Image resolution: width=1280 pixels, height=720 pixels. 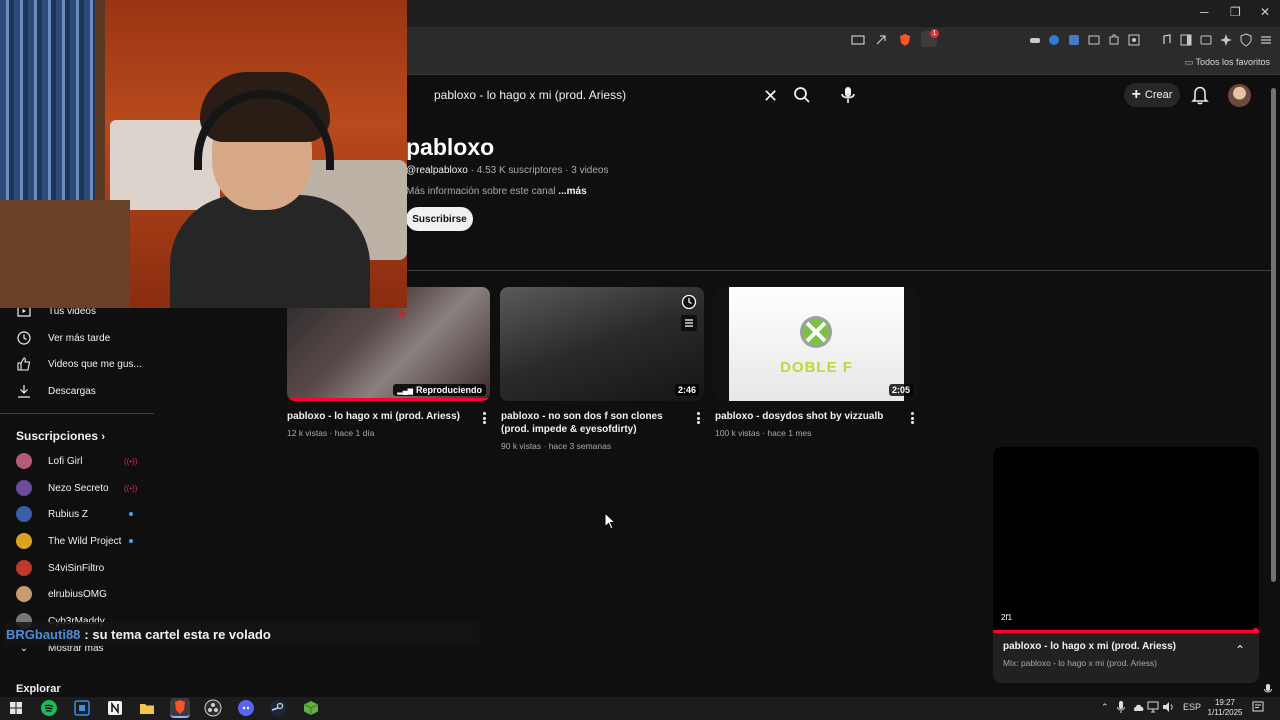 I want to click on sidebar-item-label: Descargas, so click(x=72, y=391).